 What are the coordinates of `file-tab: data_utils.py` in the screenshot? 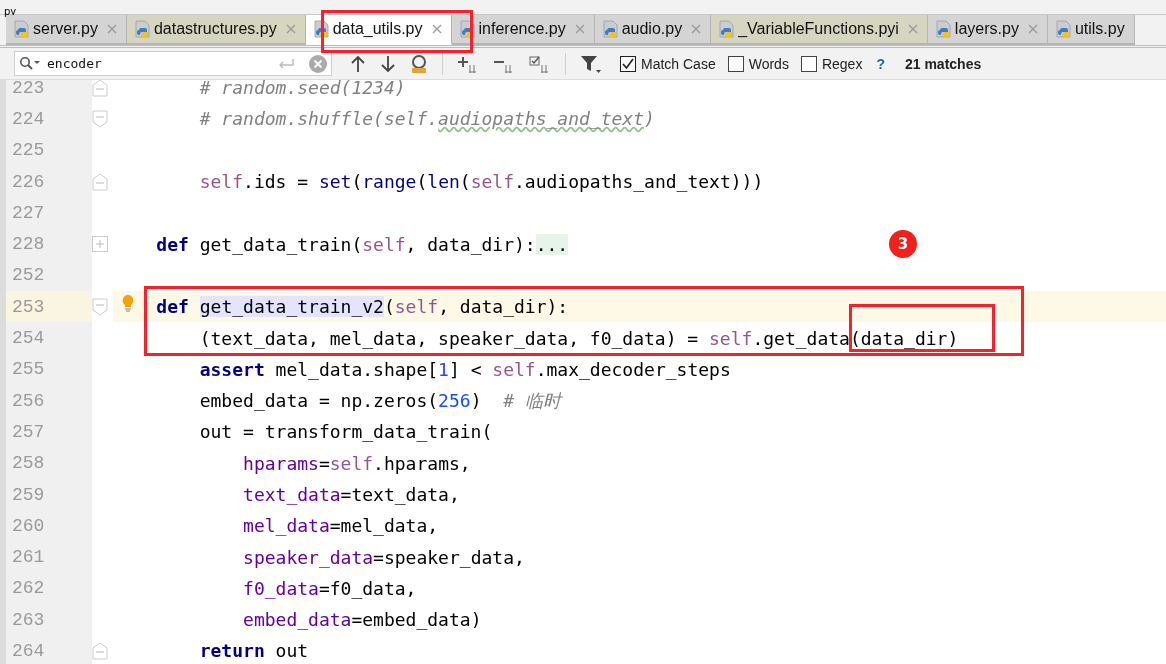 It's located at (378, 30).